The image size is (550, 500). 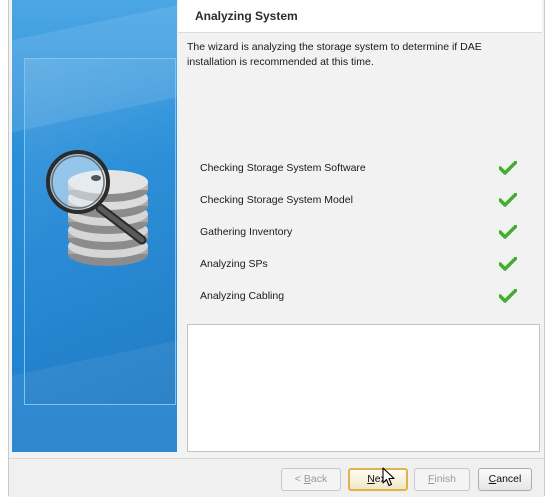 What do you see at coordinates (363, 262) in the screenshot?
I see `check-item: Analyzing SPs` at bounding box center [363, 262].